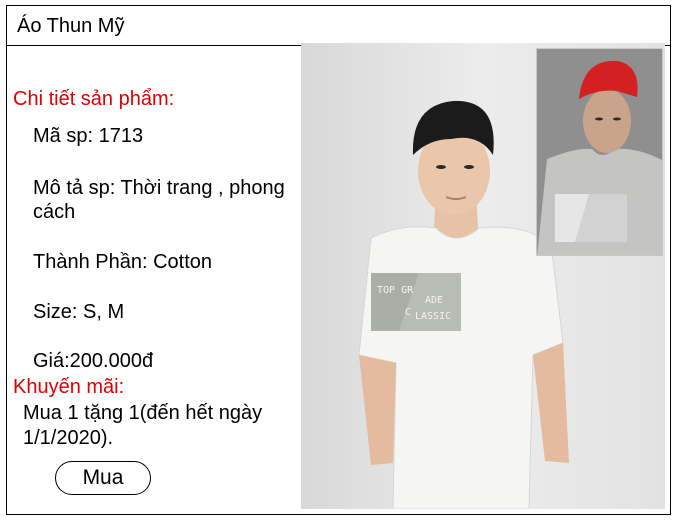 The height and width of the screenshot is (525, 682). What do you see at coordinates (123, 262) in the screenshot?
I see `product-material: Thành Phần: Cotton` at bounding box center [123, 262].